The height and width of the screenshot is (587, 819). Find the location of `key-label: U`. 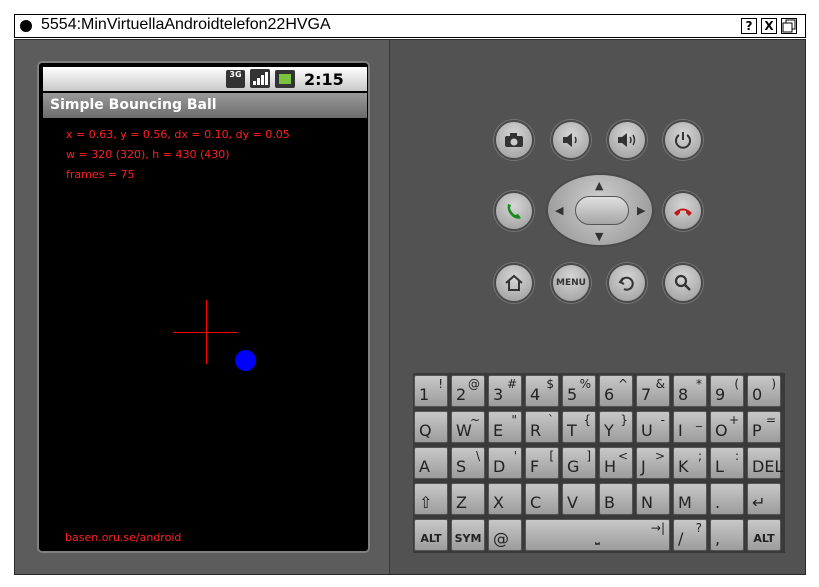

key-label: U is located at coordinates (647, 430).